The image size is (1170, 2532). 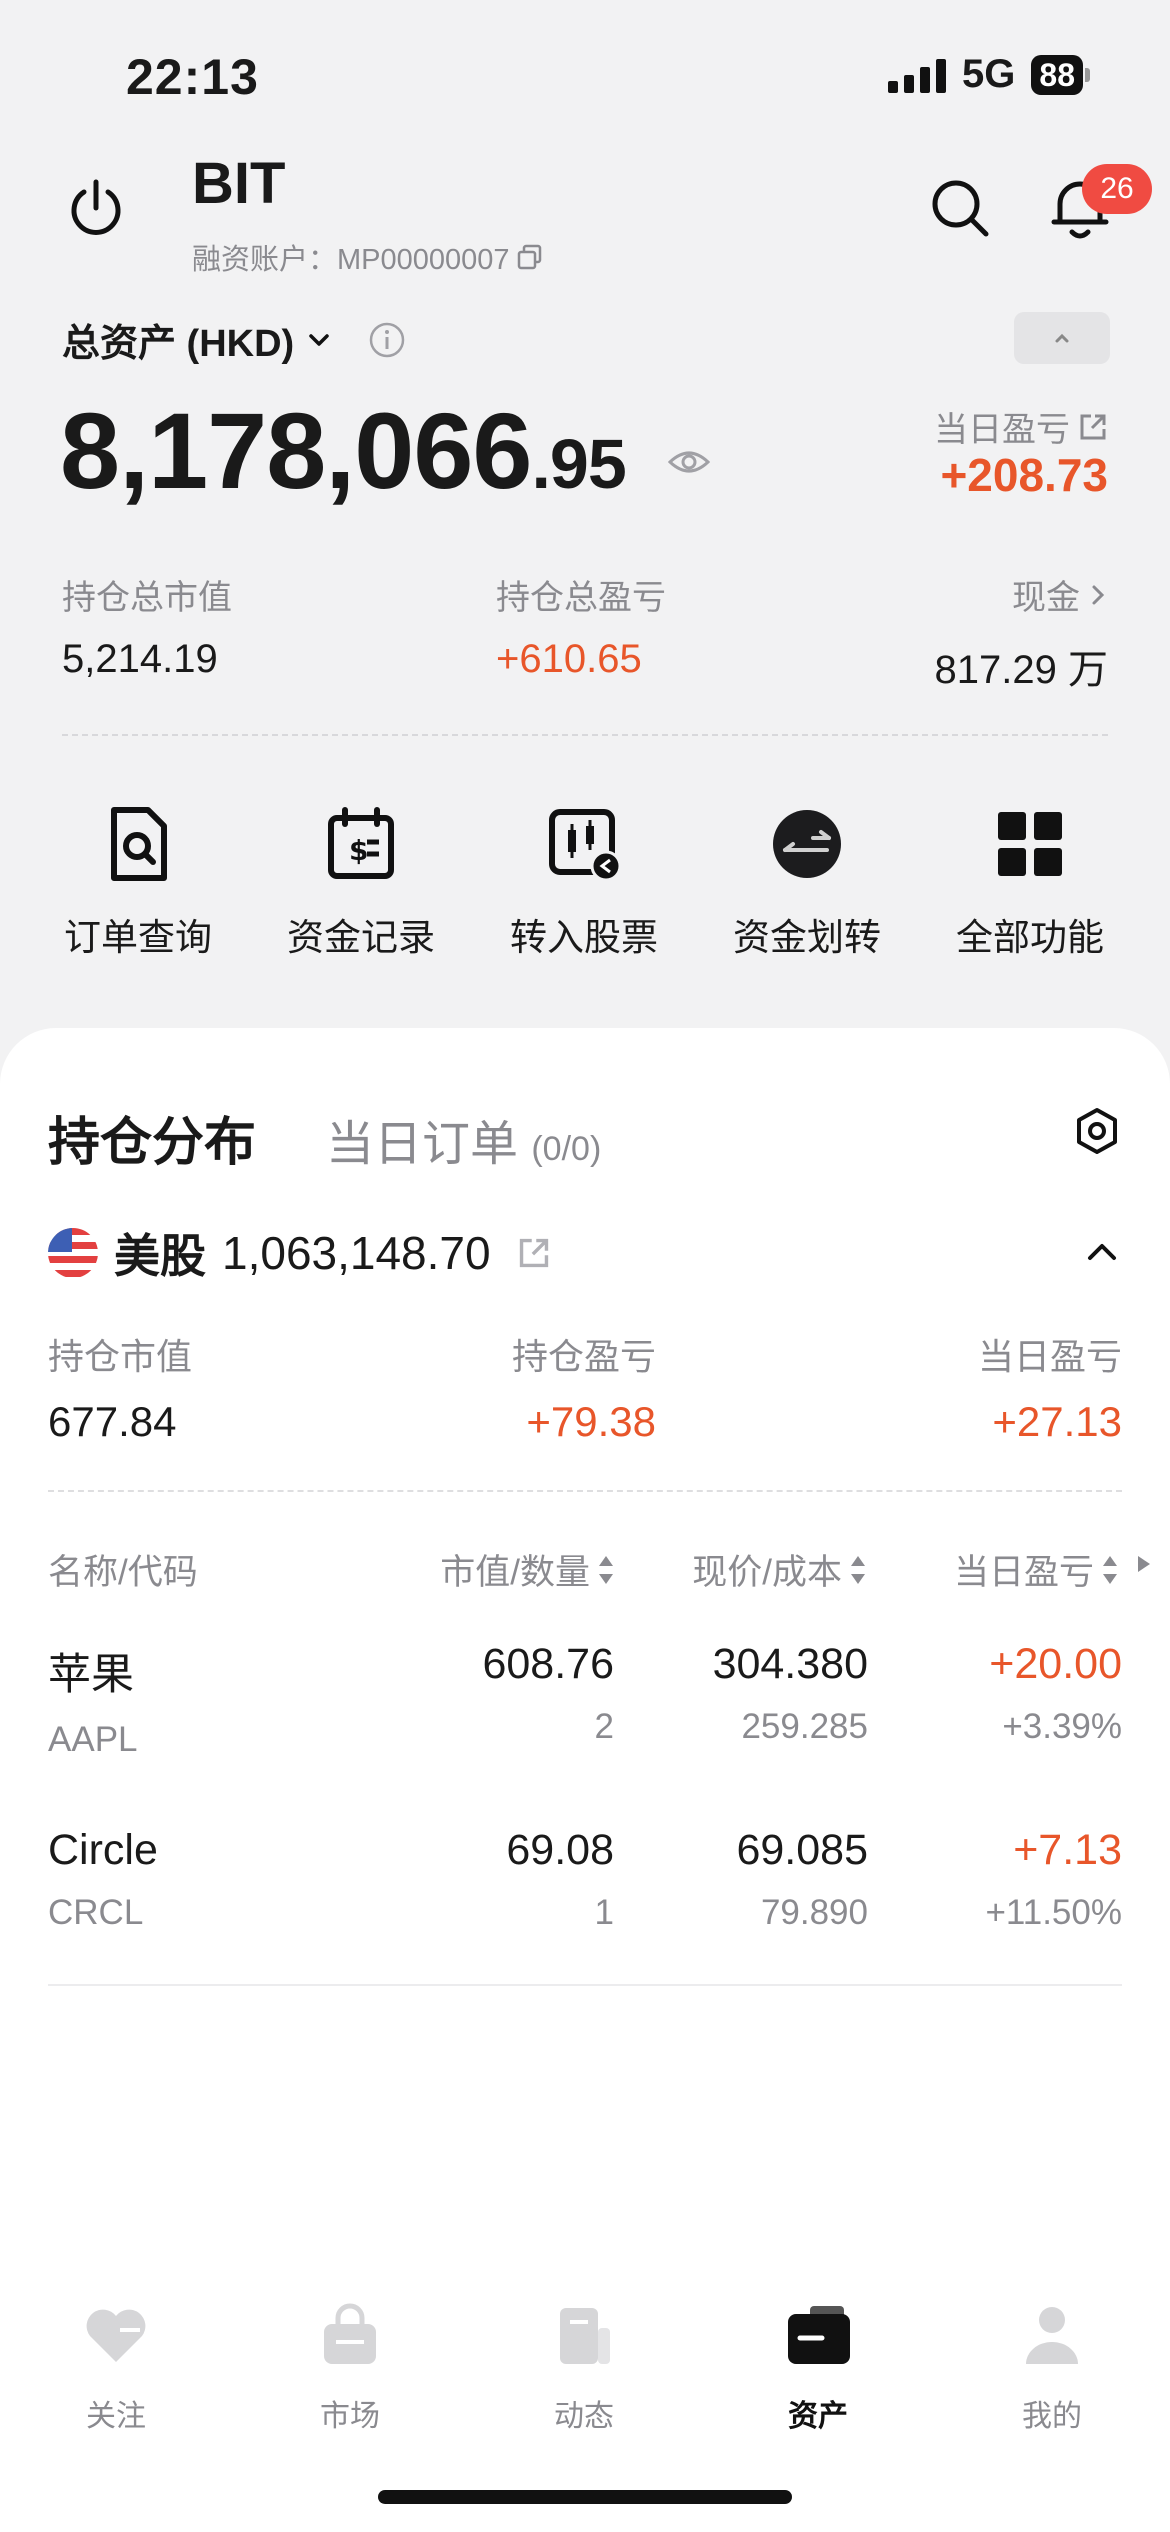 I want to click on holding-value-label: 持仓市值, so click(x=120, y=1356).